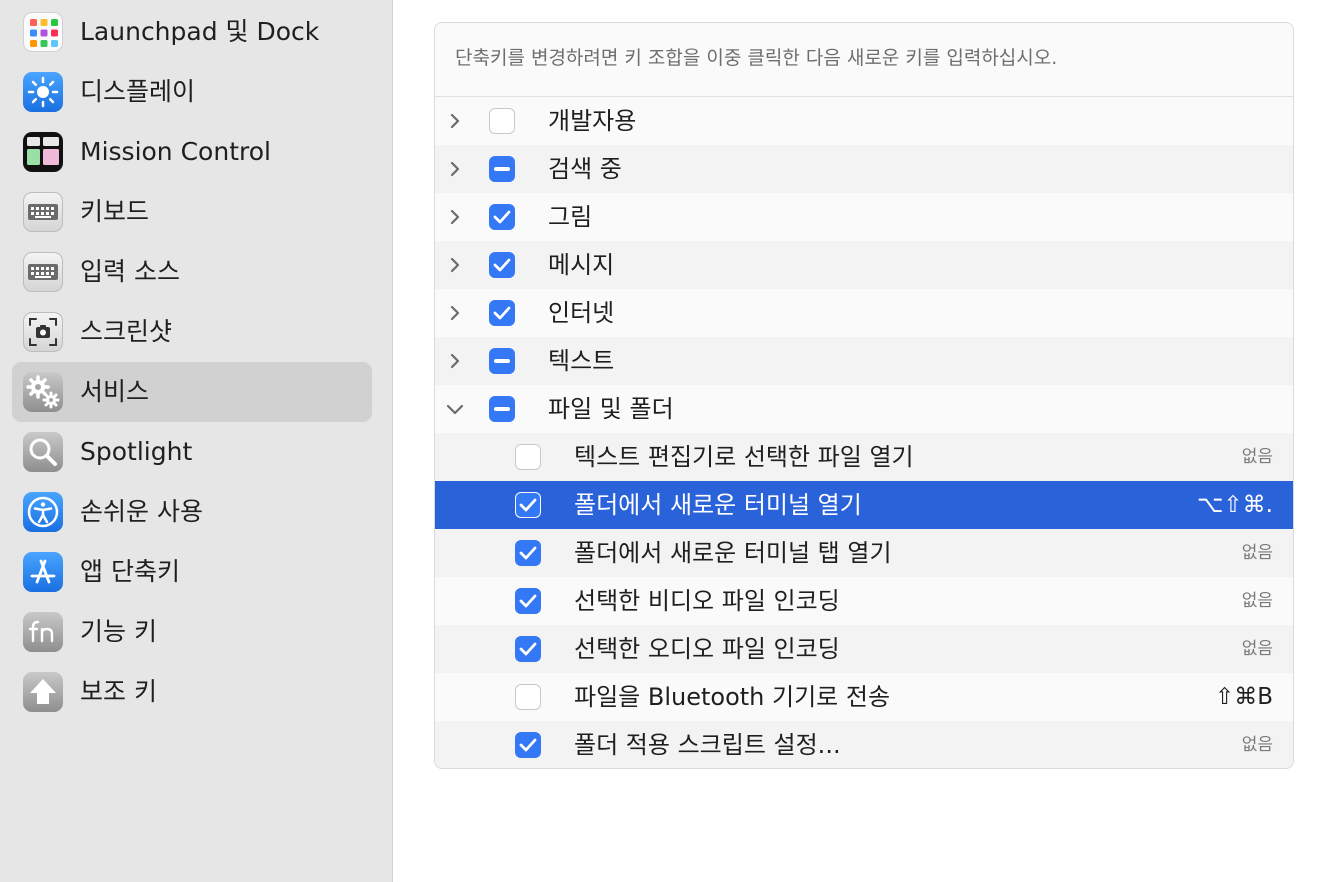 This screenshot has height=882, width=1330. What do you see at coordinates (118, 691) in the screenshot?
I see `sidebar-item-label: 보조 키` at bounding box center [118, 691].